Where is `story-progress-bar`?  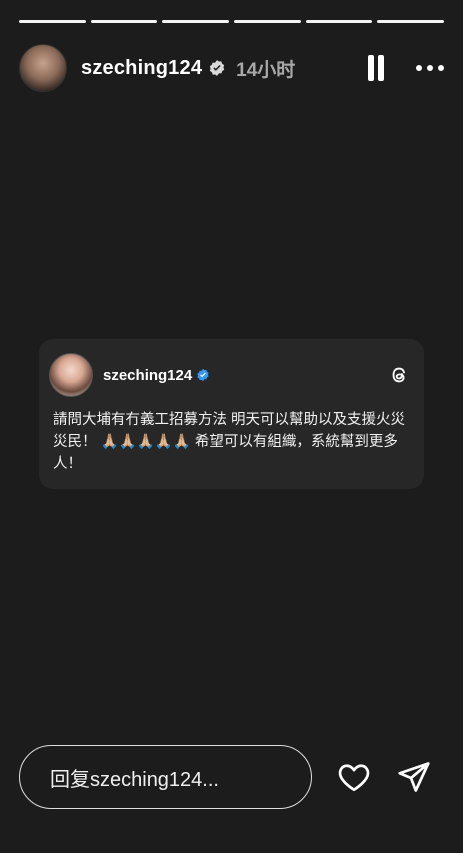 story-progress-bar is located at coordinates (232, 21).